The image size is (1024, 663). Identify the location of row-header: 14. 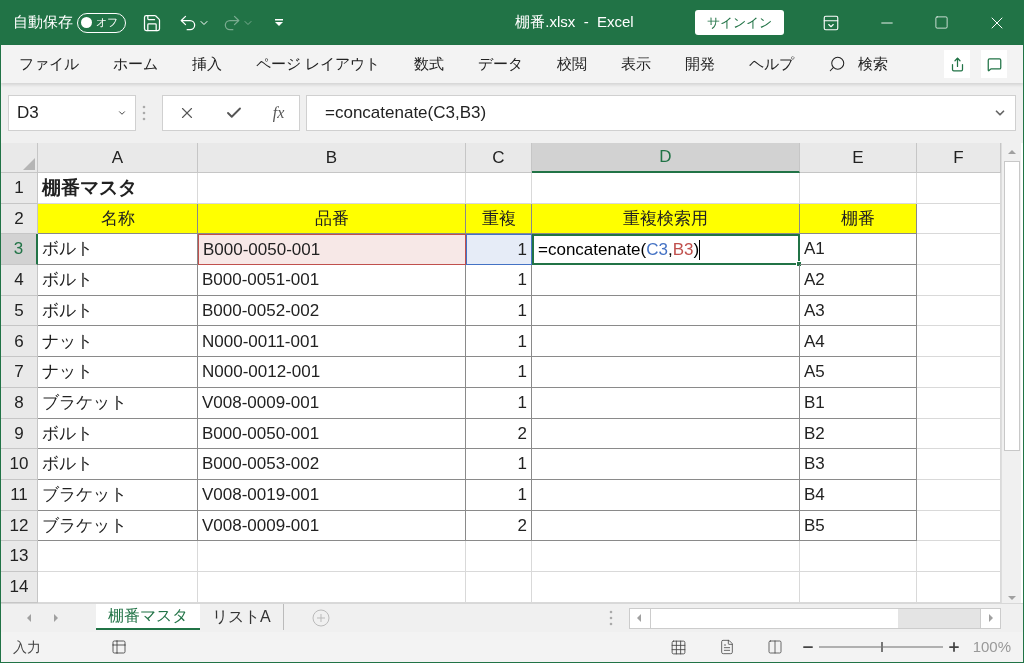
(19, 587).